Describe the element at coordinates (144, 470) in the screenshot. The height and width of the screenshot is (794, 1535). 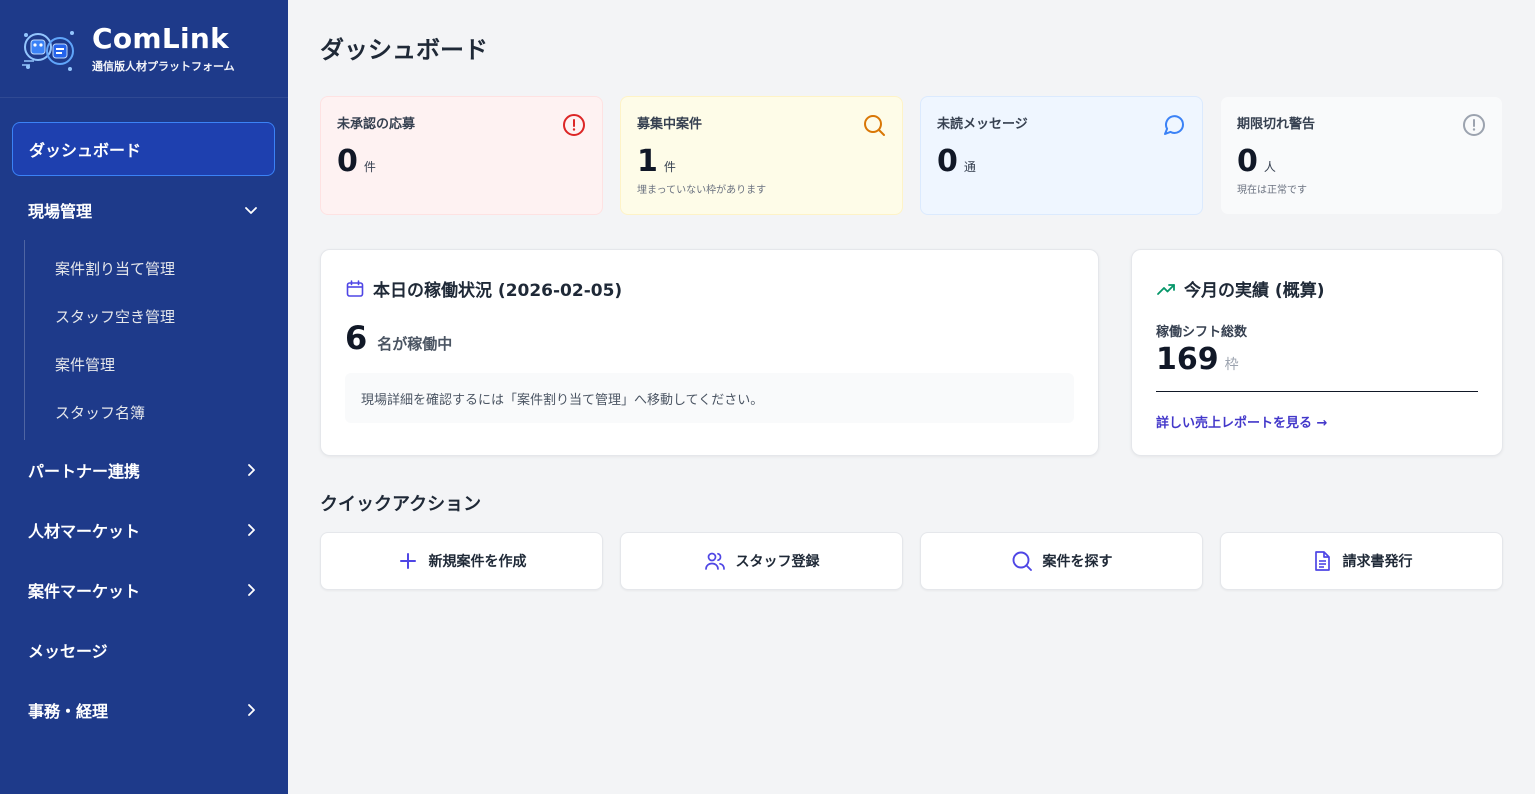
I see `sidebar-item-partner: パートナー連携` at that location.